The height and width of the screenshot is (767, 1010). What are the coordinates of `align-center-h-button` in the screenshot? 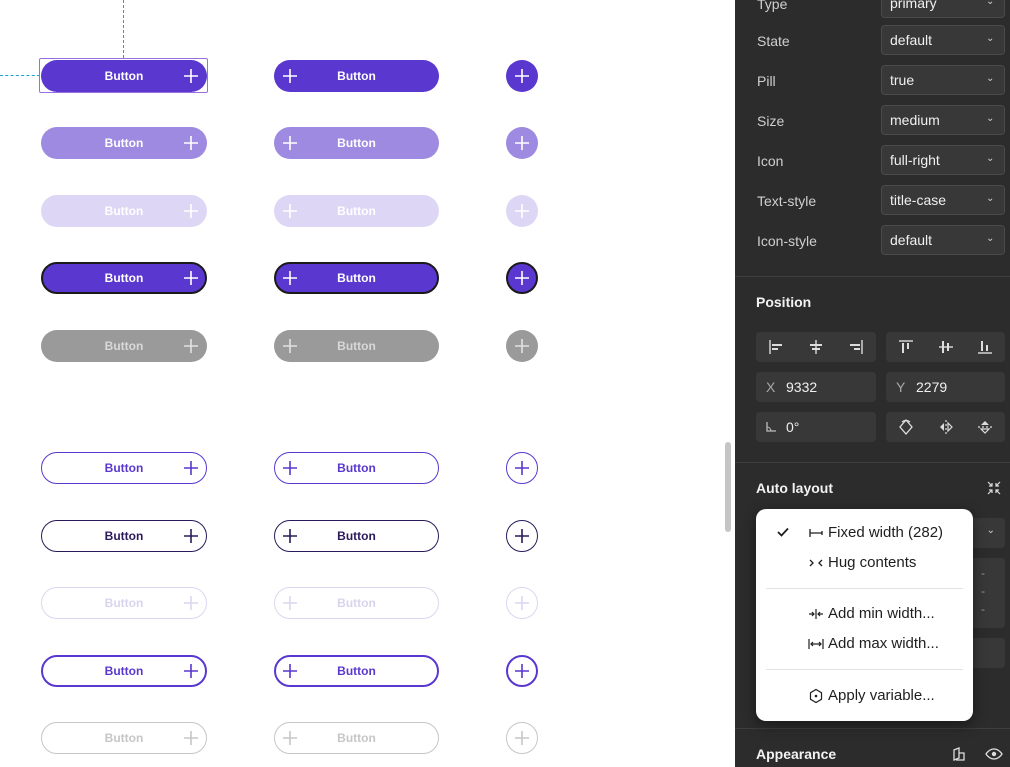 It's located at (816, 347).